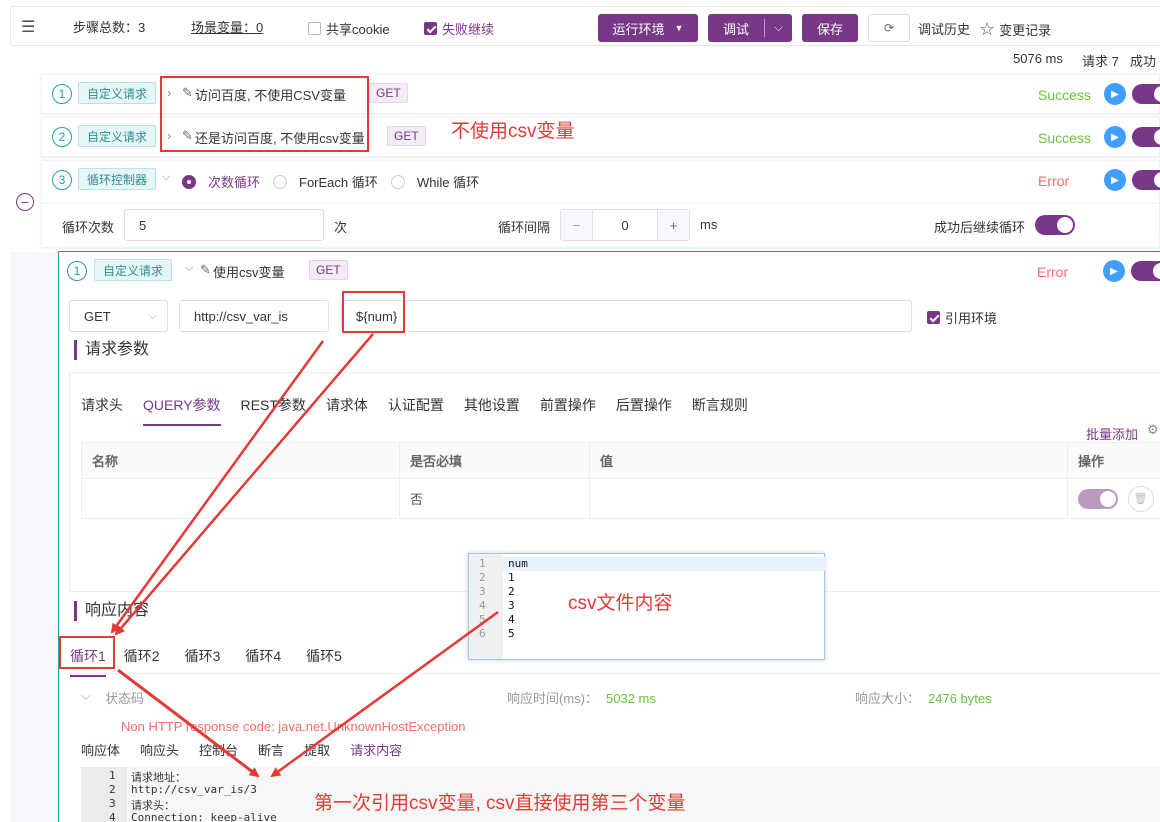 The width and height of the screenshot is (1160, 822). I want to click on steps-count: 步骤总数：3, so click(109, 27).